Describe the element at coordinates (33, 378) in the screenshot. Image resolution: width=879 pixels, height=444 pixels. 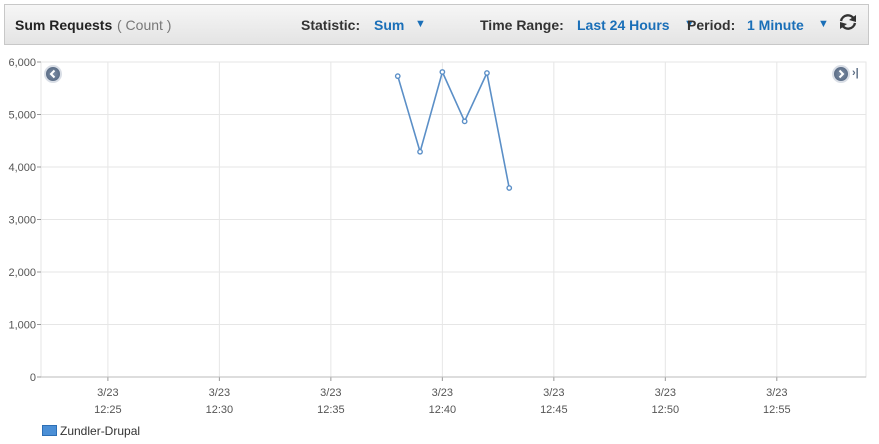
I see `y-tick-label: 0` at that location.